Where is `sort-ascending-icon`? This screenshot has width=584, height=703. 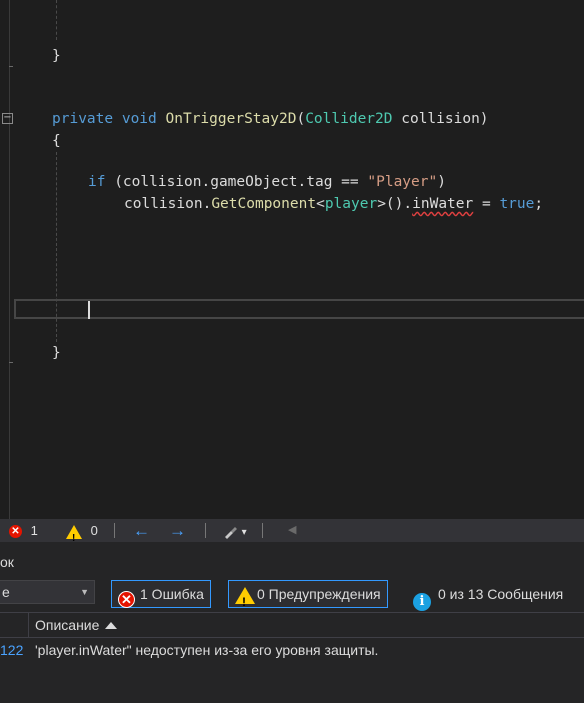 sort-ascending-icon is located at coordinates (111, 625).